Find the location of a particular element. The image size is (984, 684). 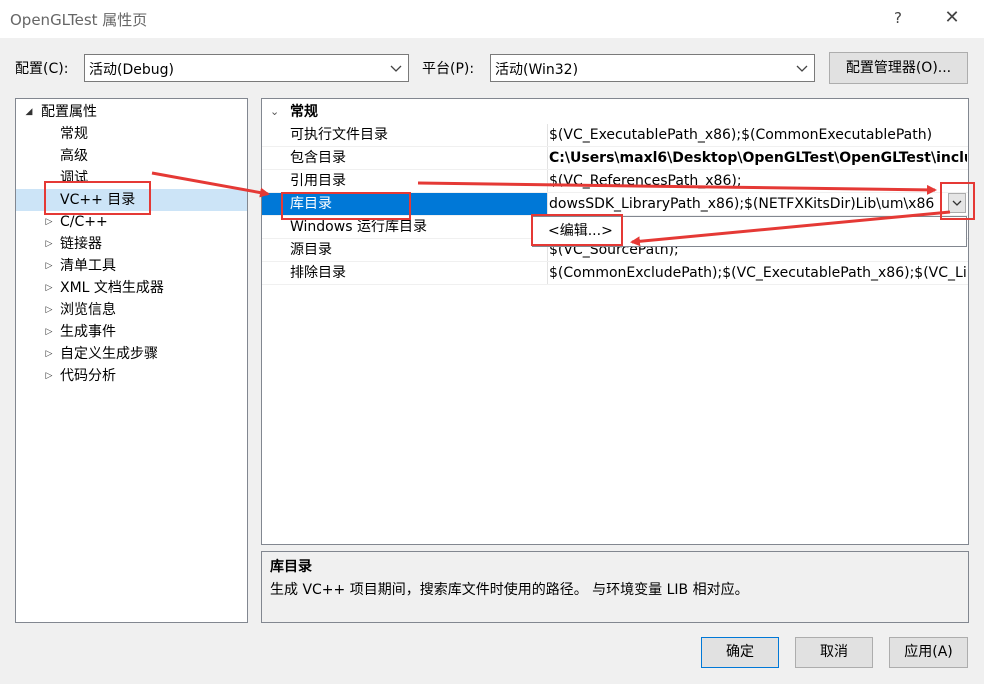

arrow-to-lib-dirs is located at coordinates (210, 184).